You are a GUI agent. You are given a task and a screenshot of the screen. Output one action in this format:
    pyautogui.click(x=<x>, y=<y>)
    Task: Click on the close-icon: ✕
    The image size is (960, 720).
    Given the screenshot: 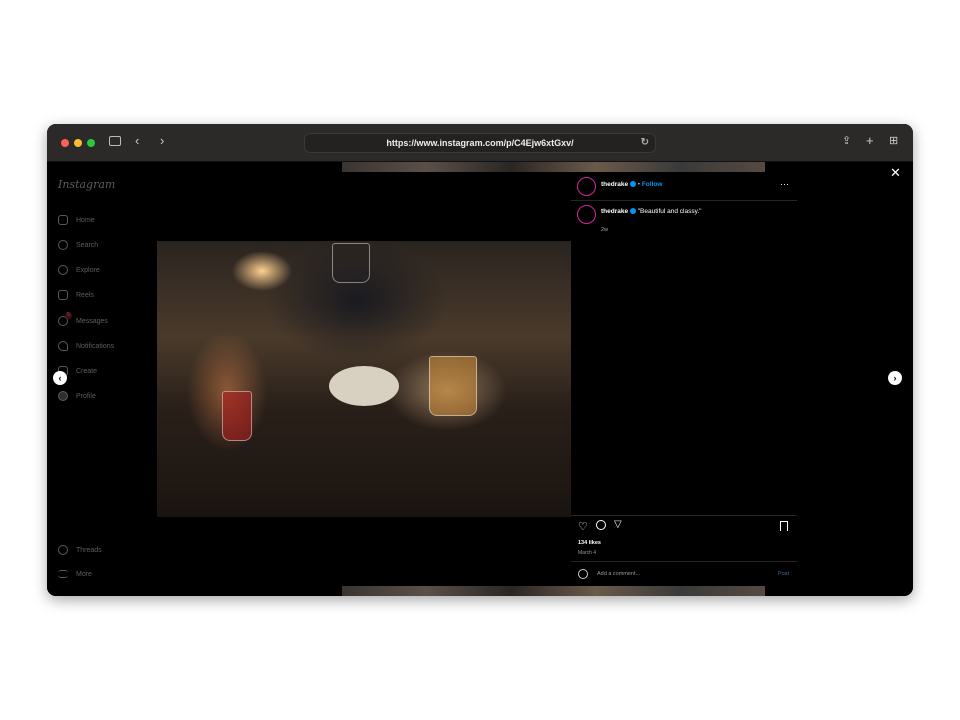 What is the action you would take?
    pyautogui.click(x=895, y=173)
    